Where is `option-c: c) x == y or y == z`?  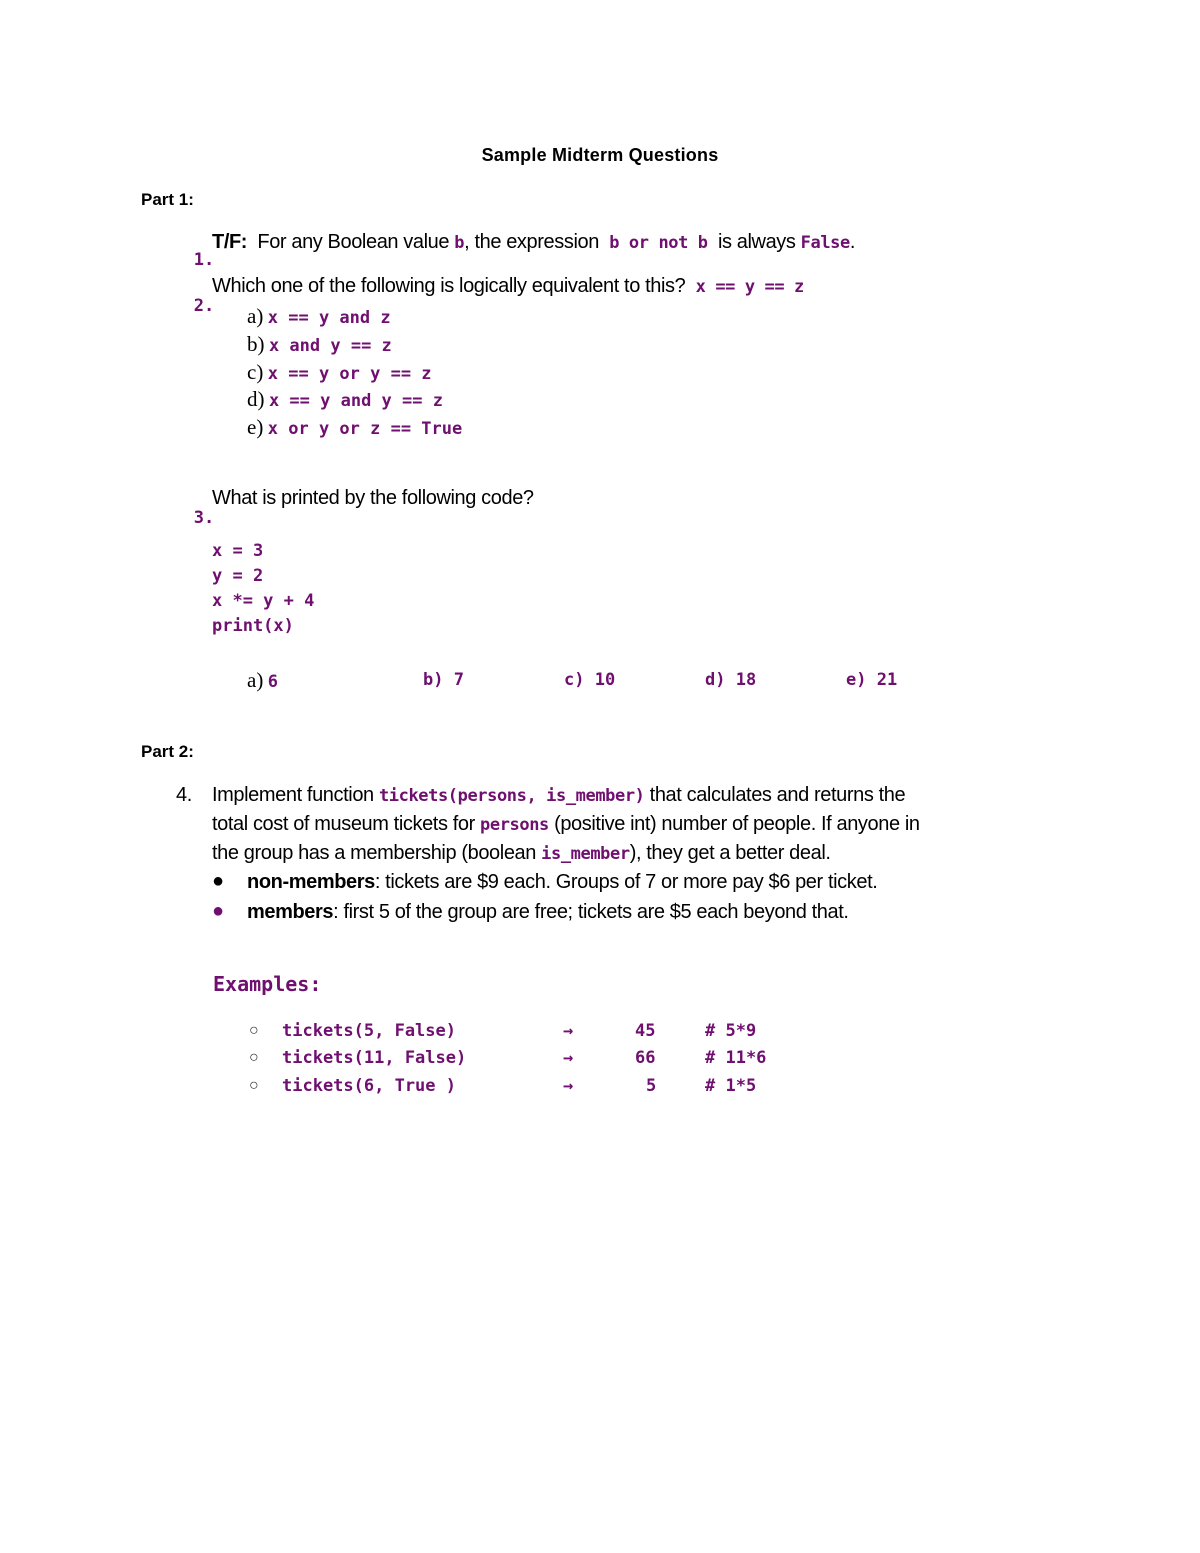
option-c: c) x == y or y == z is located at coordinates (339, 372).